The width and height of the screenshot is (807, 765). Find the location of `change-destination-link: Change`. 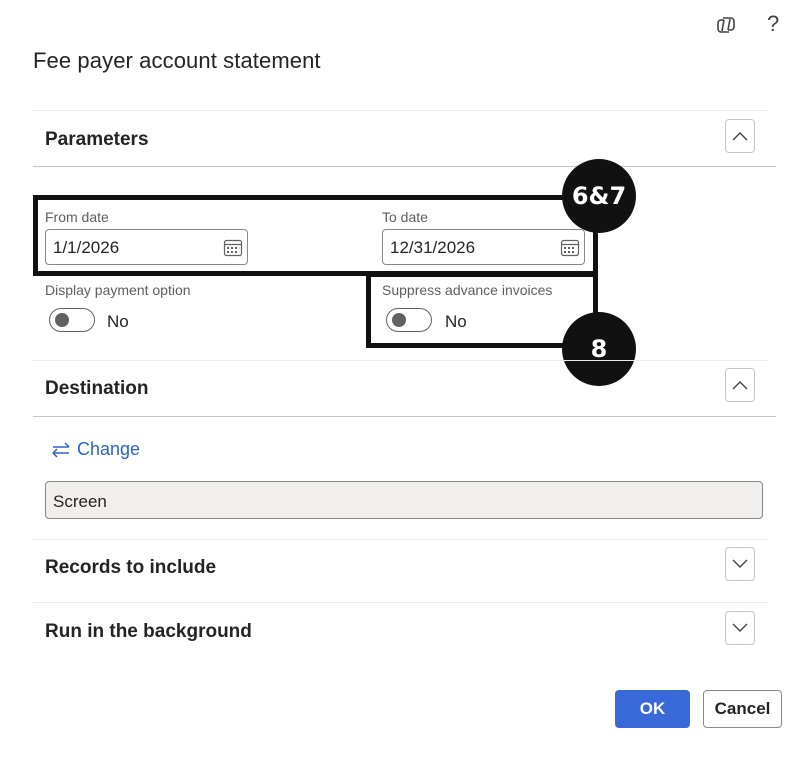

change-destination-link: Change is located at coordinates (95, 449).